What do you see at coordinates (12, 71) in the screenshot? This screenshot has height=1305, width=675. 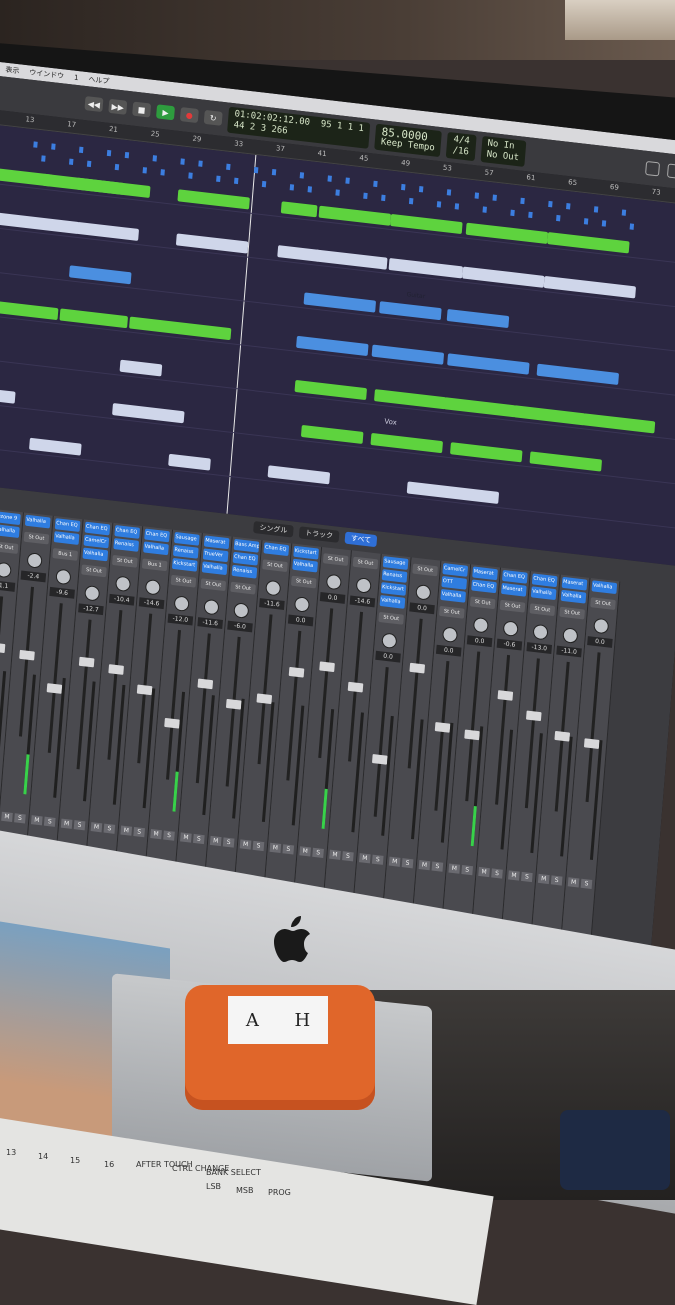 I see `menu-item-view: 表示` at bounding box center [12, 71].